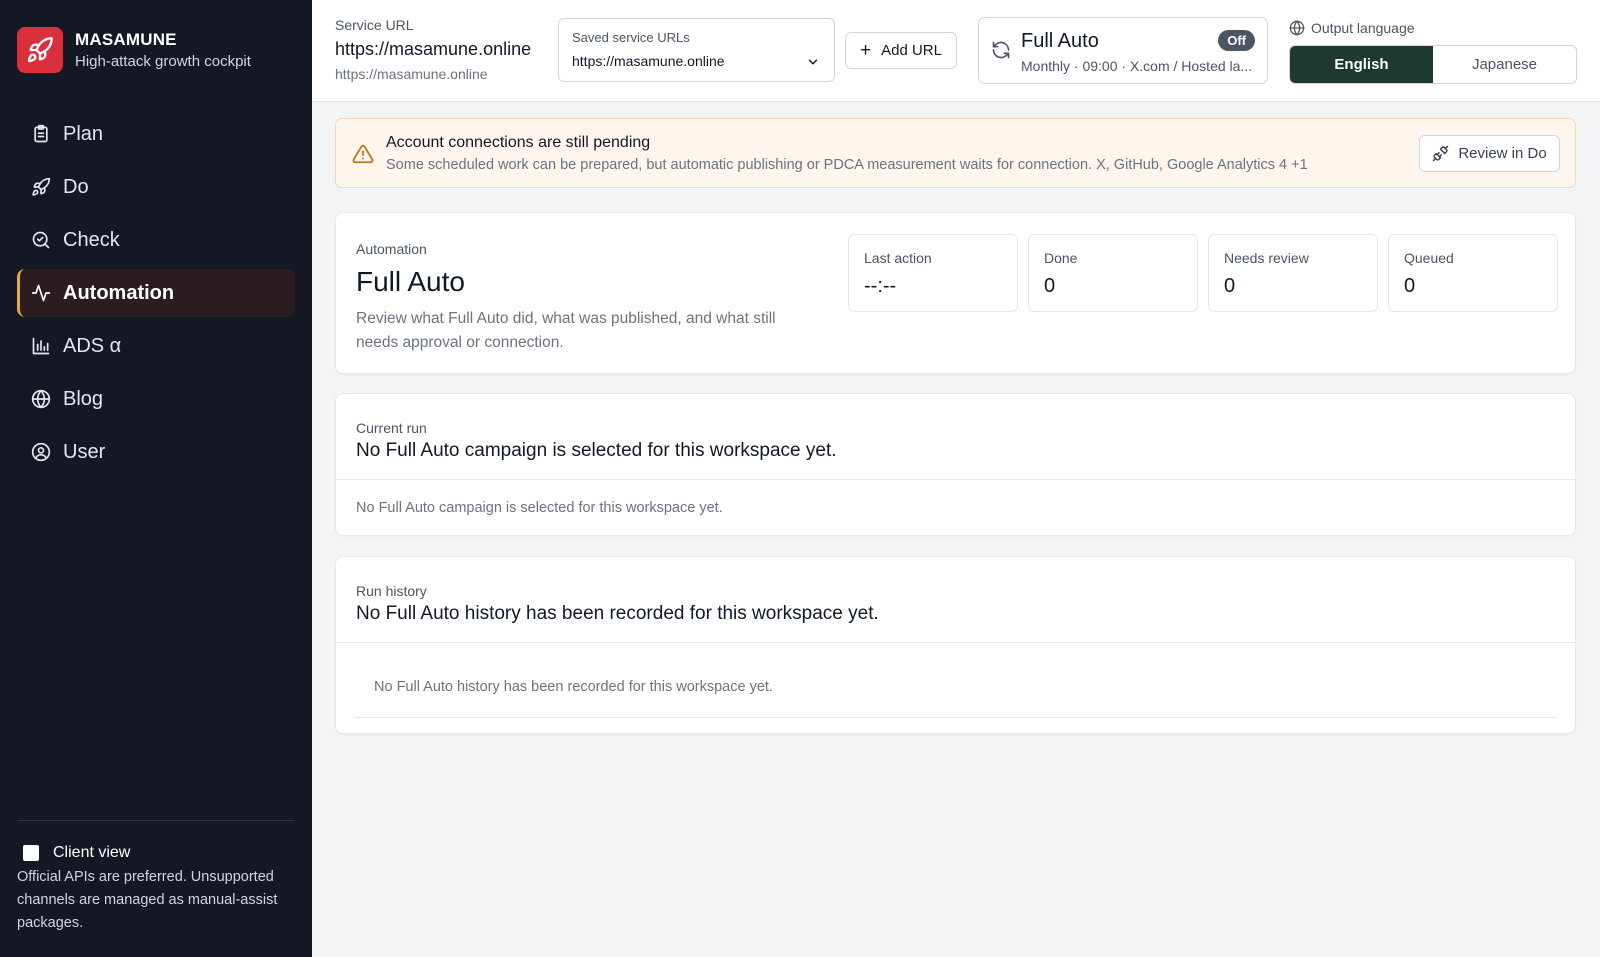 Image resolution: width=1600 pixels, height=957 pixels. What do you see at coordinates (866, 50) in the screenshot?
I see `plus-icon: +` at bounding box center [866, 50].